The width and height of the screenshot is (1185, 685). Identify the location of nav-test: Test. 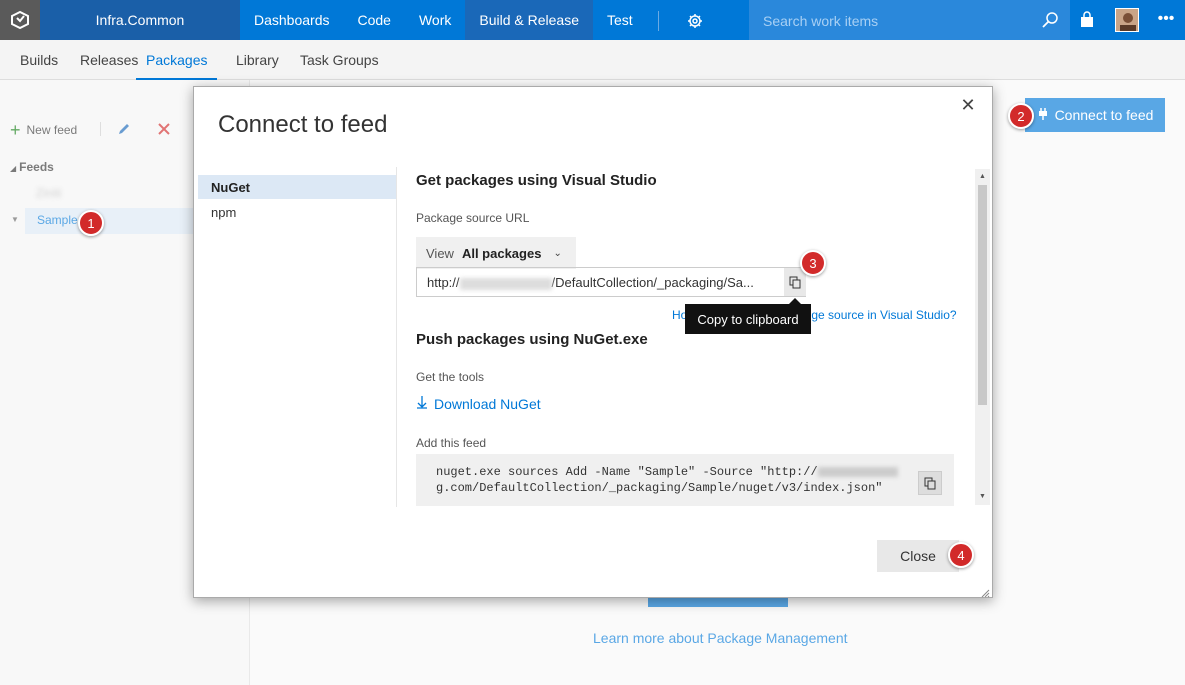
(620, 20).